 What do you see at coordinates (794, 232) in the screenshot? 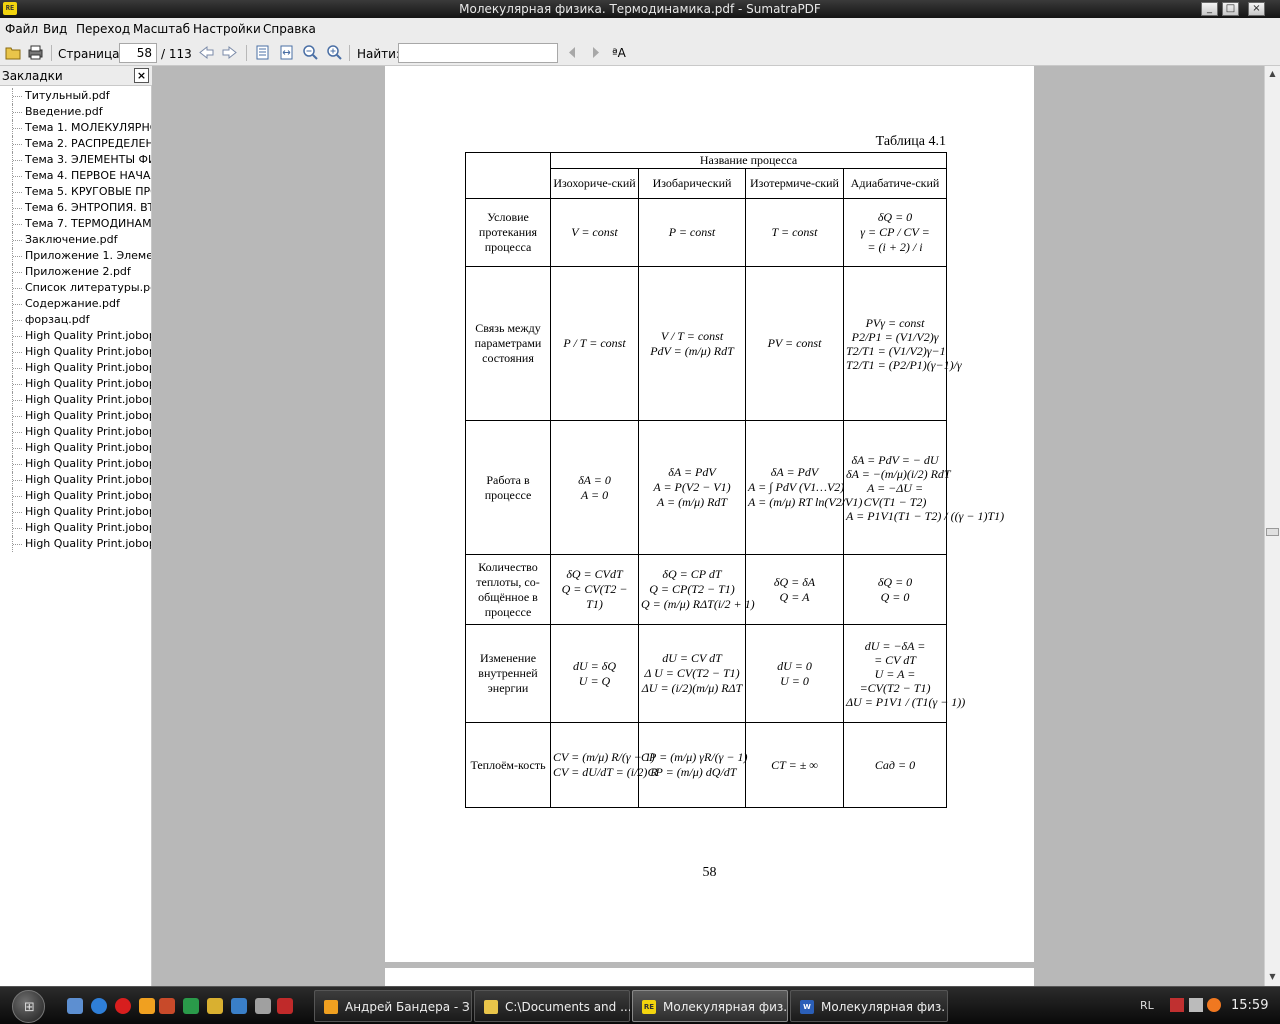
I see `table-cell: T = const` at bounding box center [794, 232].